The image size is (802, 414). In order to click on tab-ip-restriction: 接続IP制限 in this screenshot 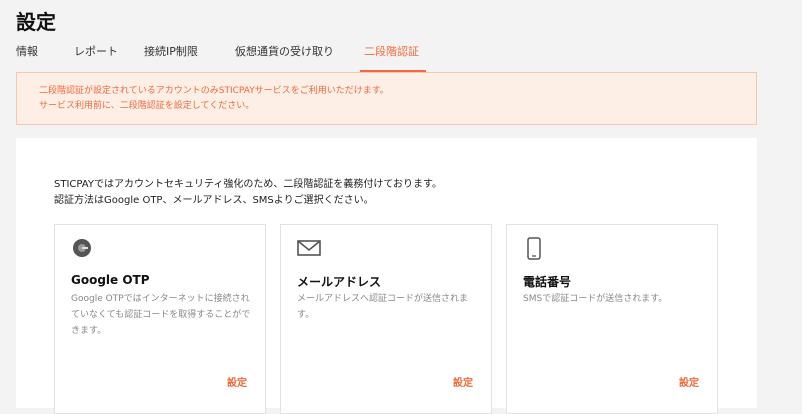, I will do `click(189, 58)`.